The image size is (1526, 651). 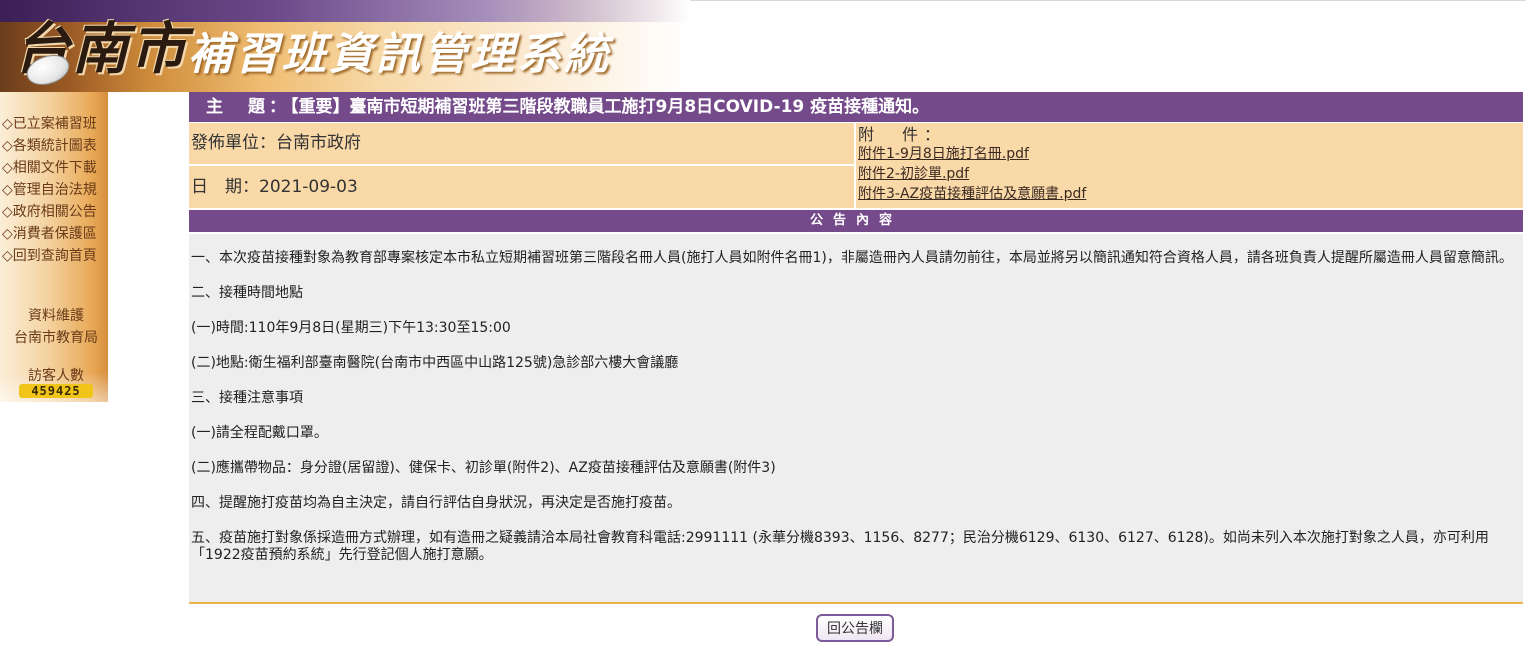 What do you see at coordinates (351, 328) in the screenshot?
I see `content-paragraph: (一)時間:110年9月8日(星期三)下午13:30至15:00` at bounding box center [351, 328].